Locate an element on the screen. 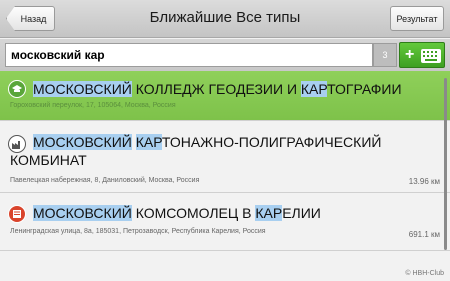  back-button: Назад is located at coordinates (30, 18).